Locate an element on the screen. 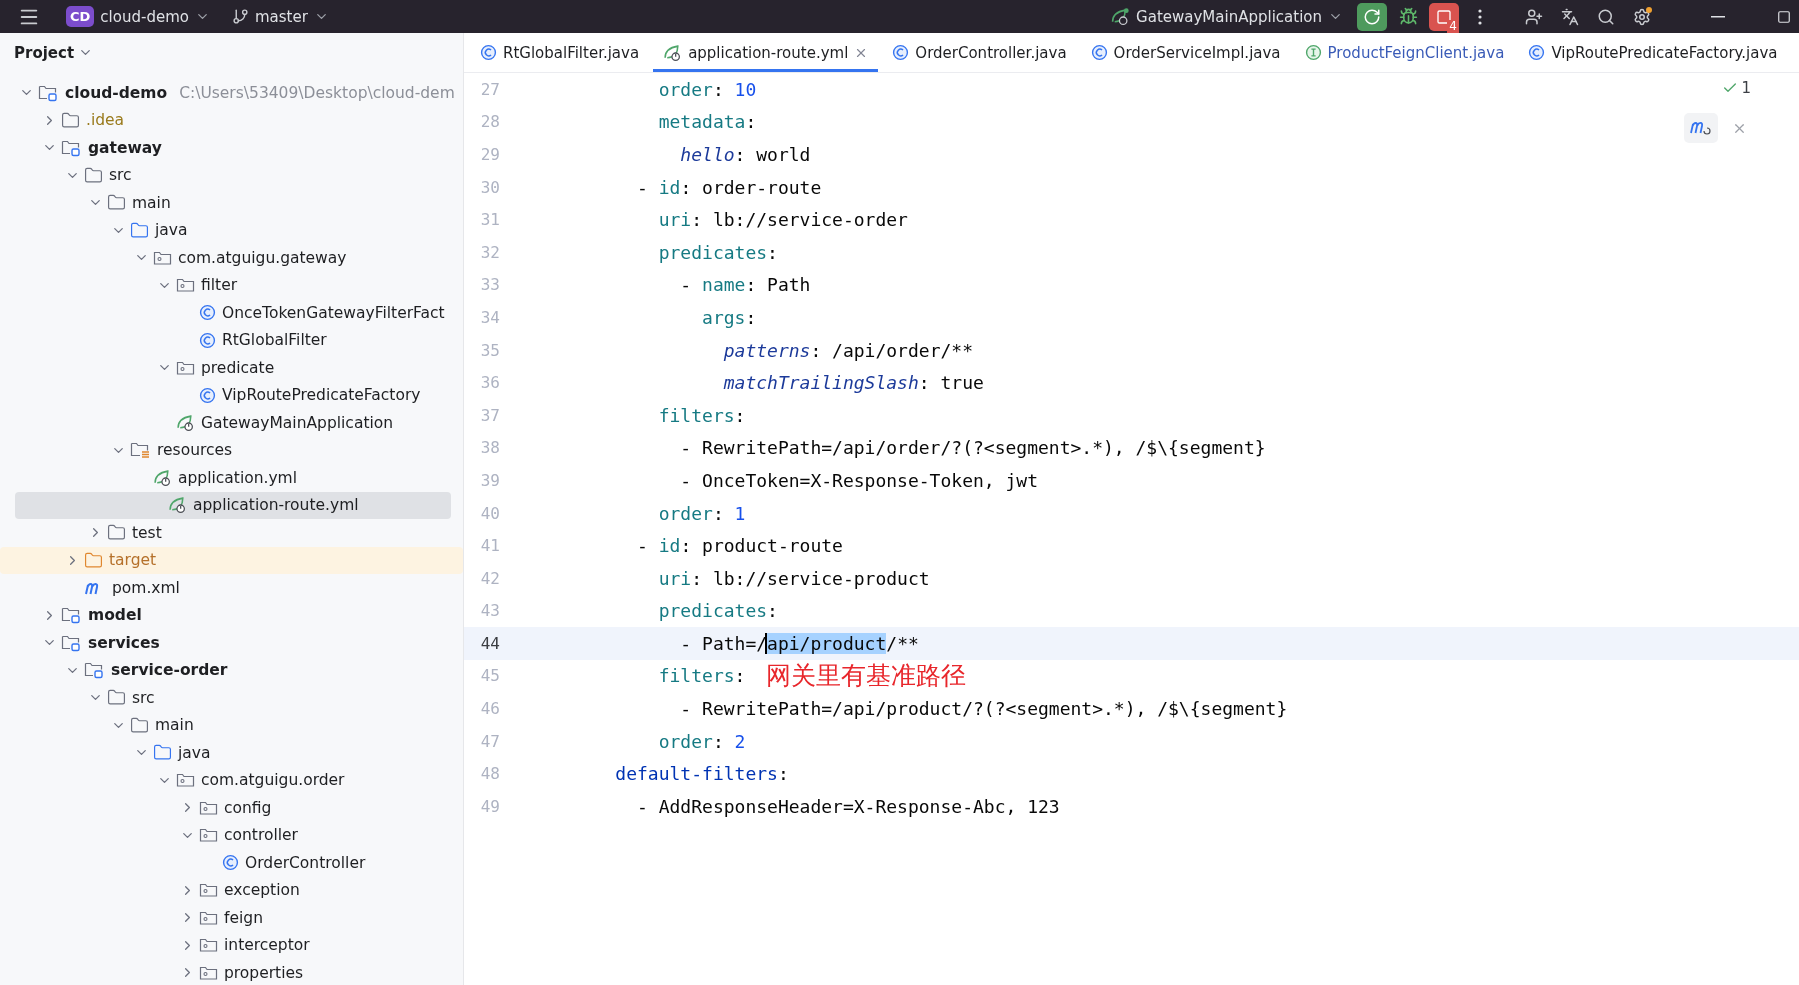 Image resolution: width=1799 pixels, height=985 pixels. tree-item: resources is located at coordinates (231, 450).